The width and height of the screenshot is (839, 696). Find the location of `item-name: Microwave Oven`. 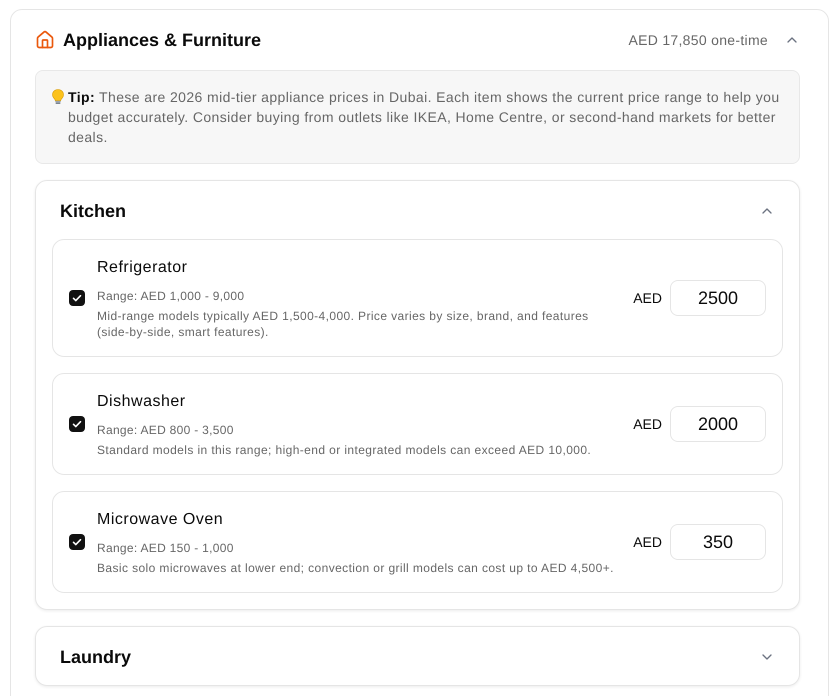

item-name: Microwave Oven is located at coordinates (160, 520).